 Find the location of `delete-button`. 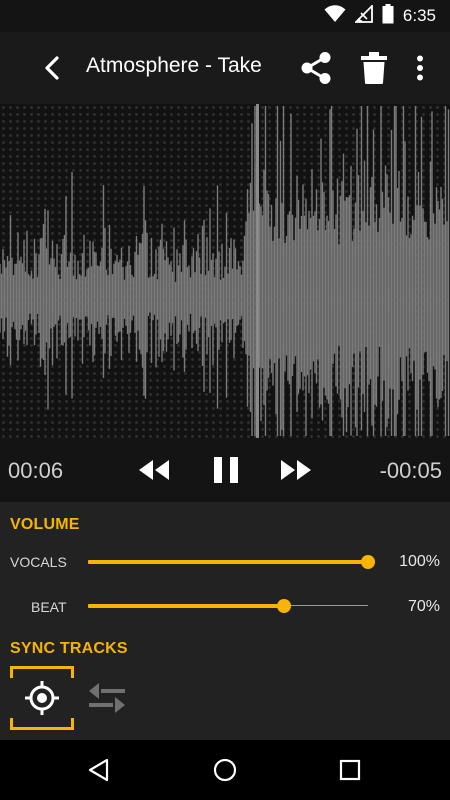

delete-button is located at coordinates (374, 68).